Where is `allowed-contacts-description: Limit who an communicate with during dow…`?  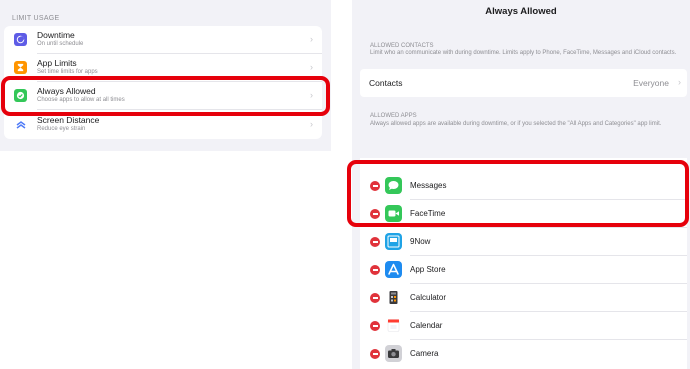
allowed-contacts-description: Limit who an communicate with during dow… is located at coordinates (523, 53).